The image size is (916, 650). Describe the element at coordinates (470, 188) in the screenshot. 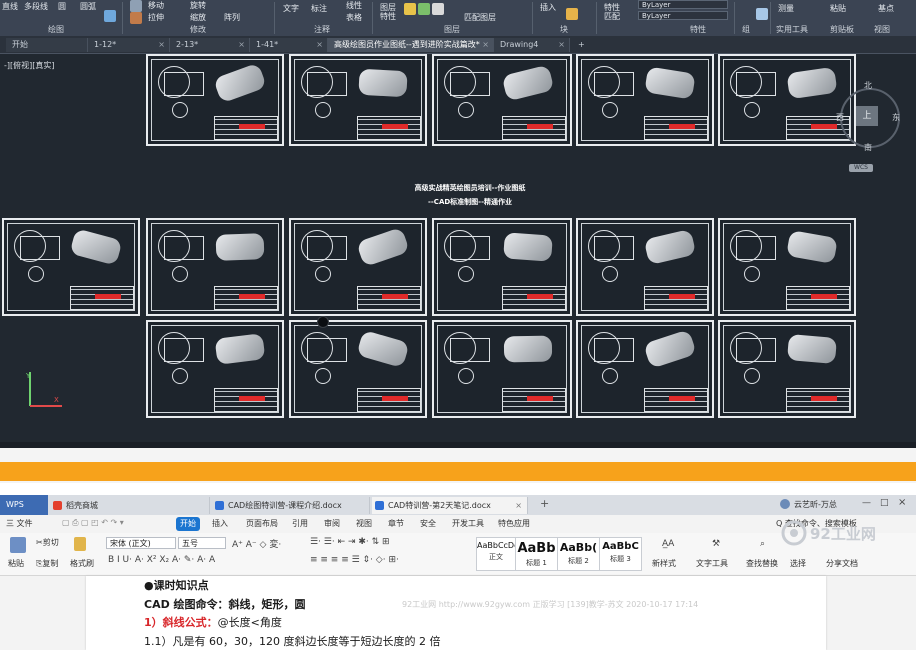

I see `sheet-set-title: 高级实战精英绘图员培训--作业图纸` at that location.